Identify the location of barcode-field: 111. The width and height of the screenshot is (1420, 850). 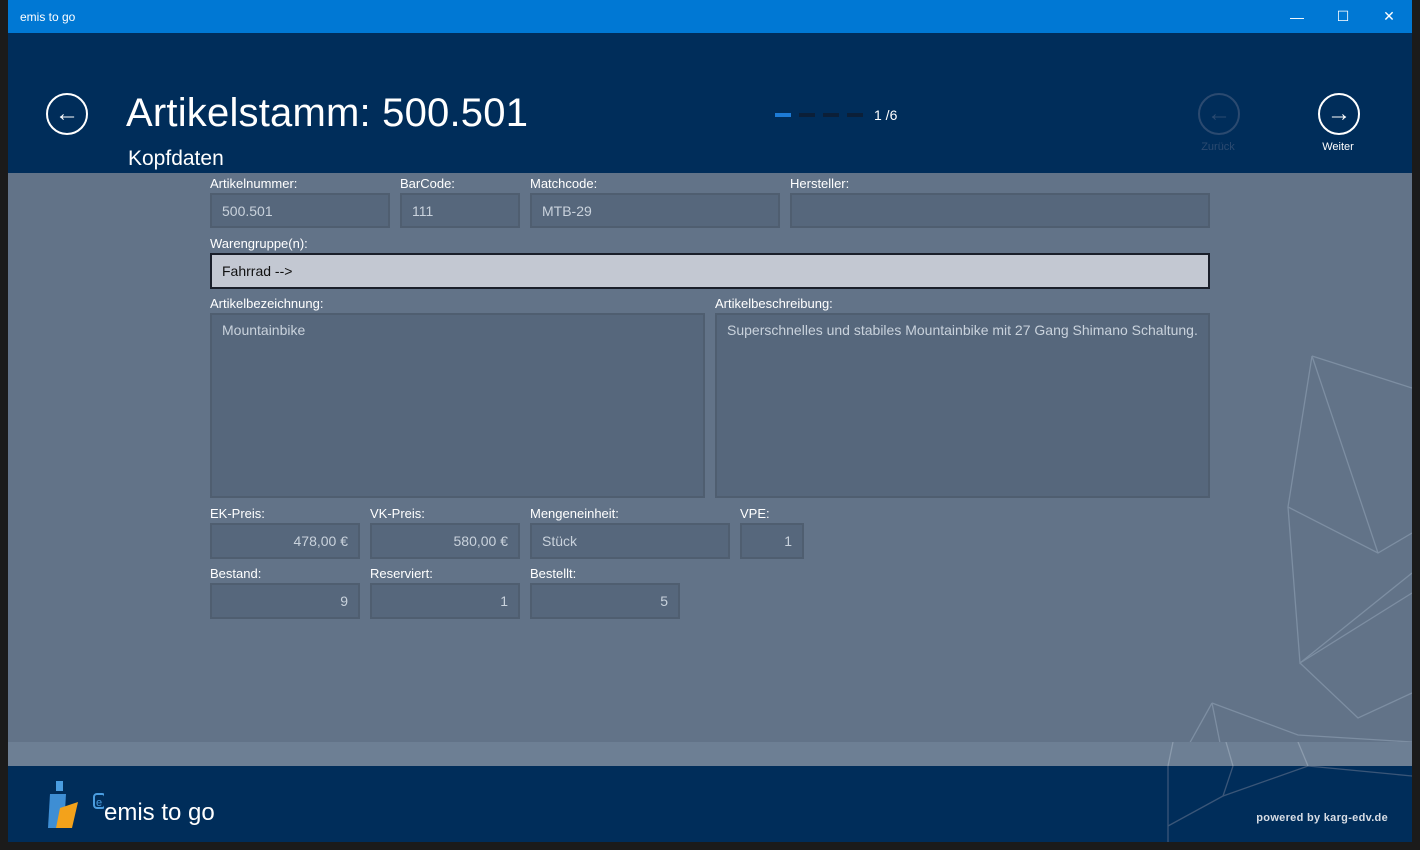
(460, 210).